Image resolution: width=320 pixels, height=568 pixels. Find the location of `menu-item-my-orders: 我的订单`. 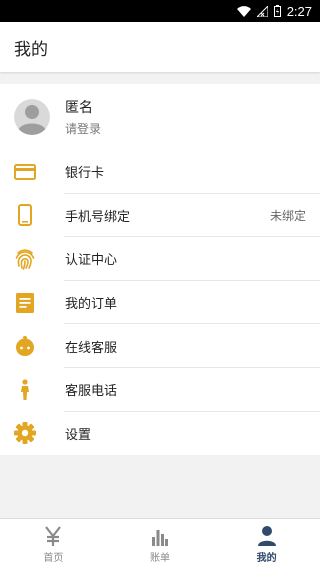

menu-item-my-orders: 我的订单 is located at coordinates (160, 303).